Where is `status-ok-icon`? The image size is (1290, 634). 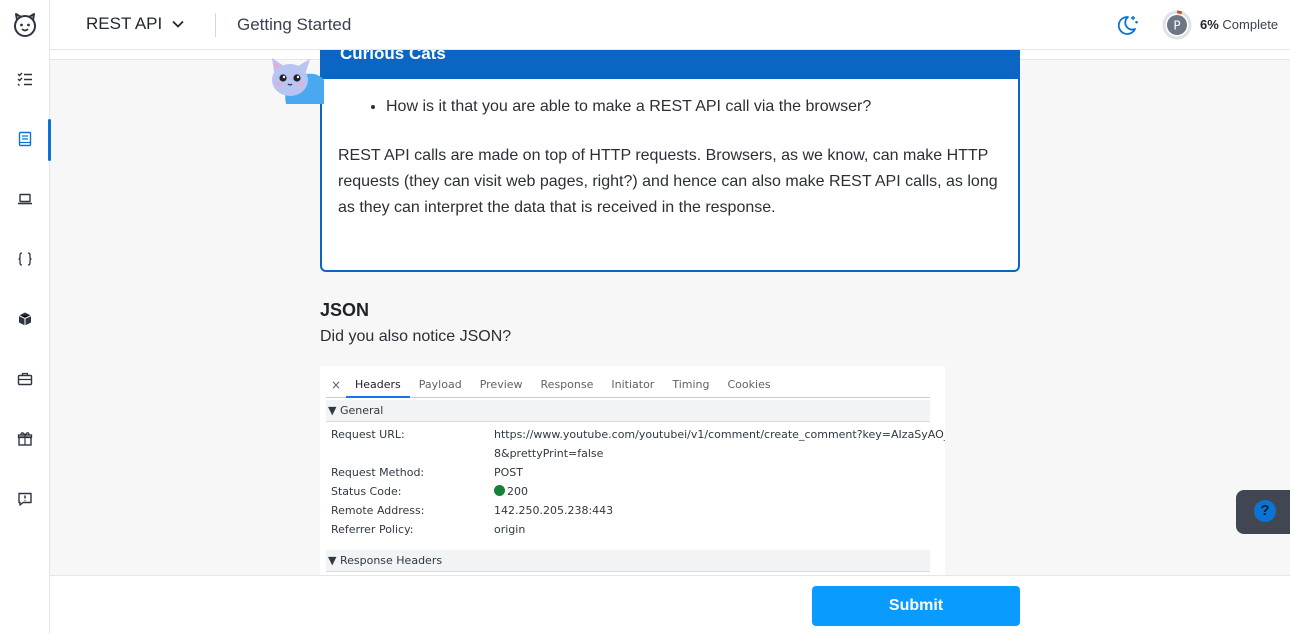
status-ok-icon is located at coordinates (499, 490).